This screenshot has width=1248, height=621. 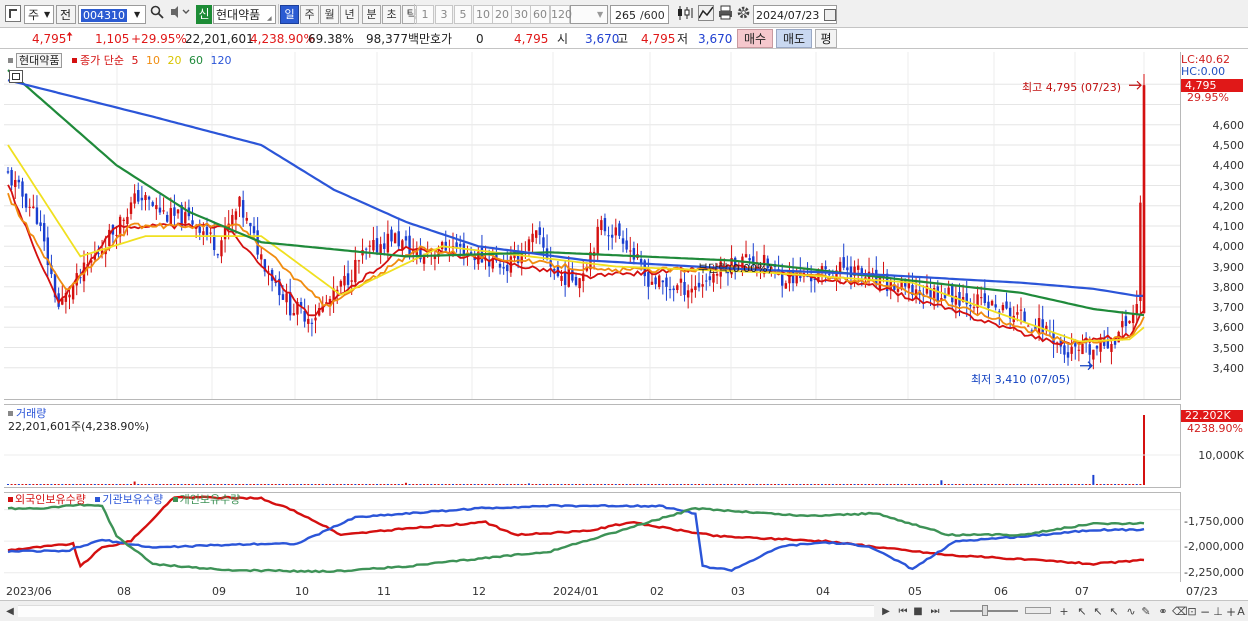 What do you see at coordinates (309, 14) in the screenshot?
I see `tab-period-1: 주` at bounding box center [309, 14].